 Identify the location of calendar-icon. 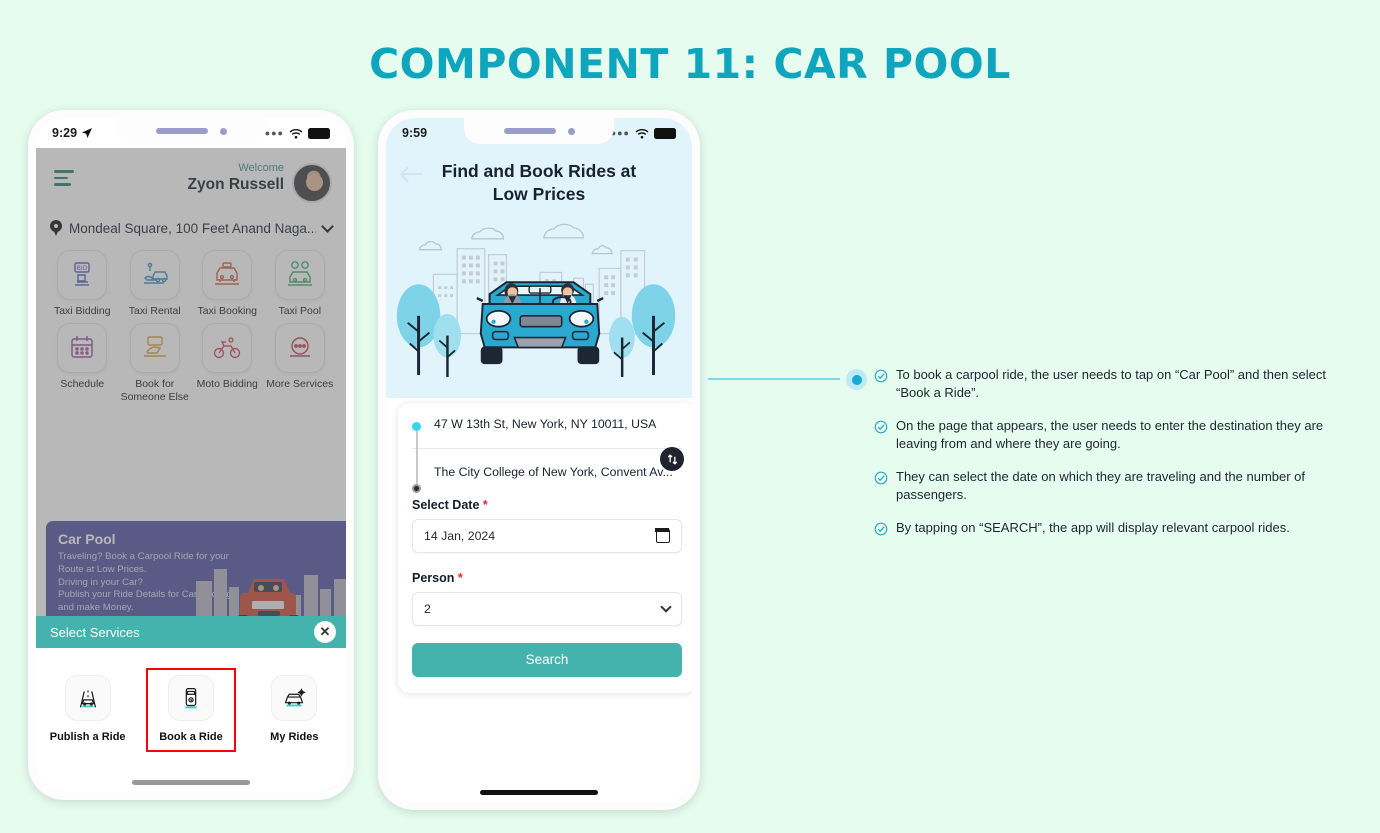
(662, 535).